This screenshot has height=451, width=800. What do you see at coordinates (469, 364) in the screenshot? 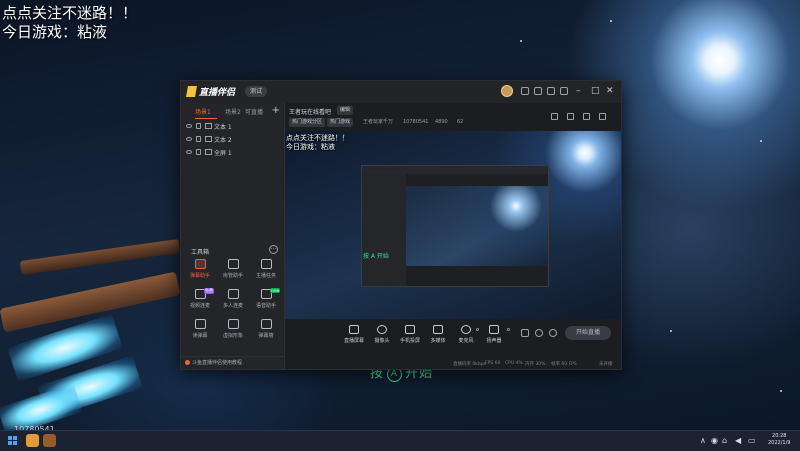
I see `bitrate-status: 直播码率 0kbps` at bounding box center [469, 364].